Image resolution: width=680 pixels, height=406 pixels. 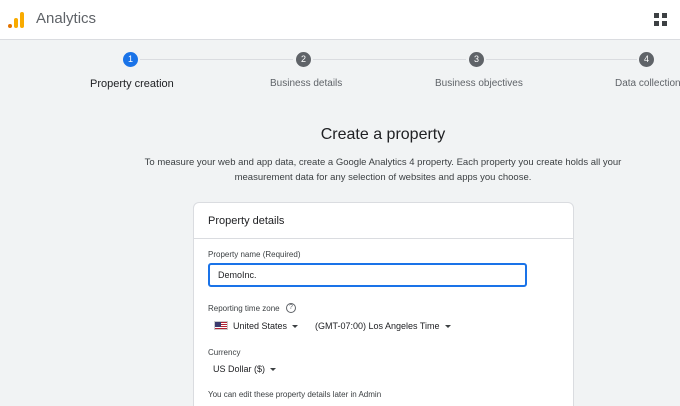 I want to click on property-name-input, so click(x=367, y=275).